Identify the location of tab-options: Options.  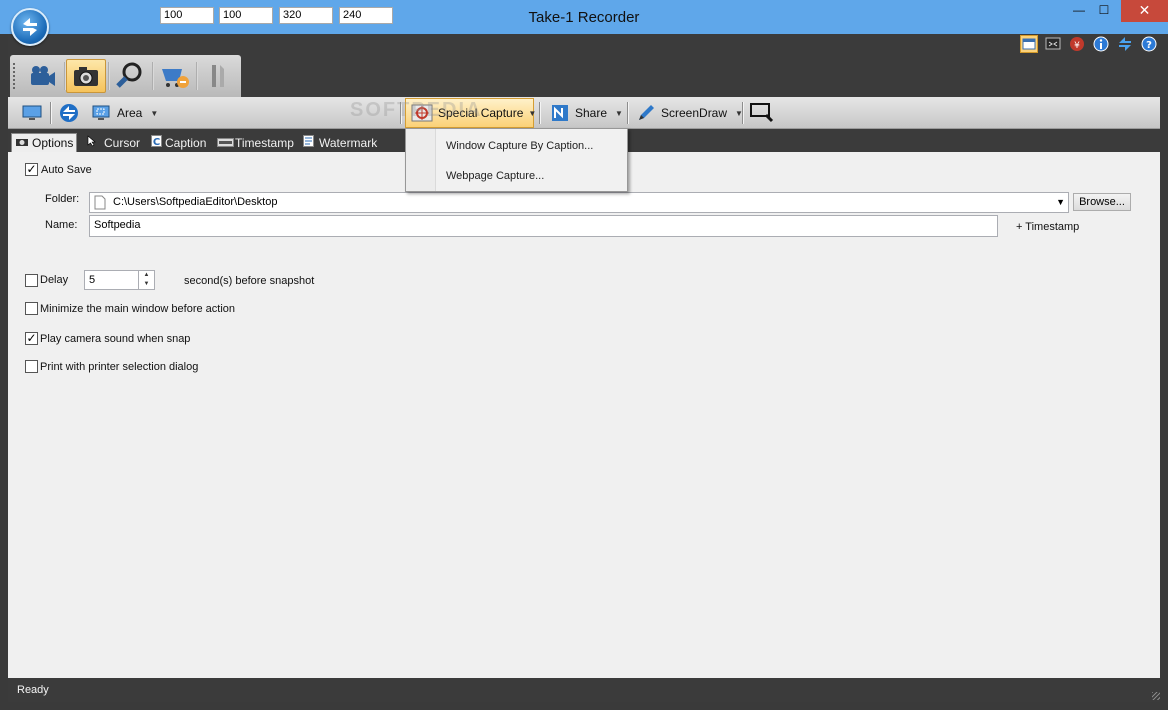
(44, 142).